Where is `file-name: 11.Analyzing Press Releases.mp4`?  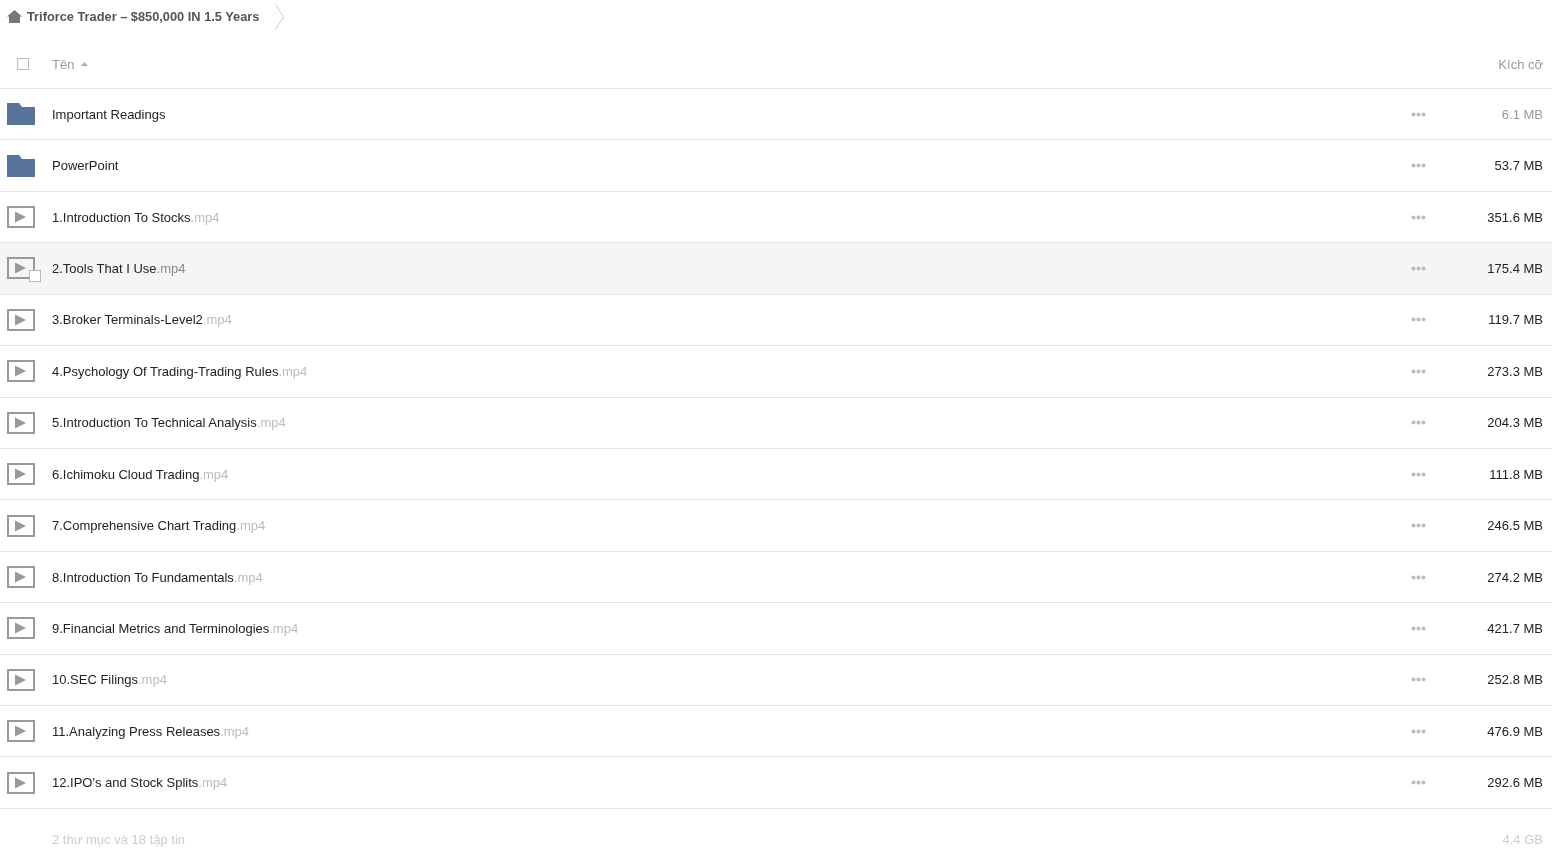
file-name: 11.Analyzing Press Releases.mp4 is located at coordinates (730, 731).